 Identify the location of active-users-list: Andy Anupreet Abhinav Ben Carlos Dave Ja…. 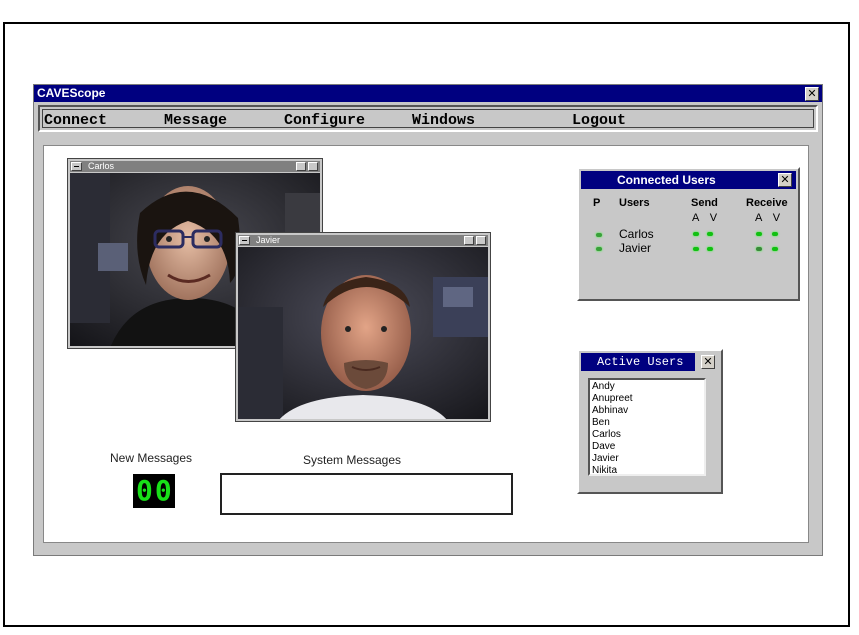
(647, 427).